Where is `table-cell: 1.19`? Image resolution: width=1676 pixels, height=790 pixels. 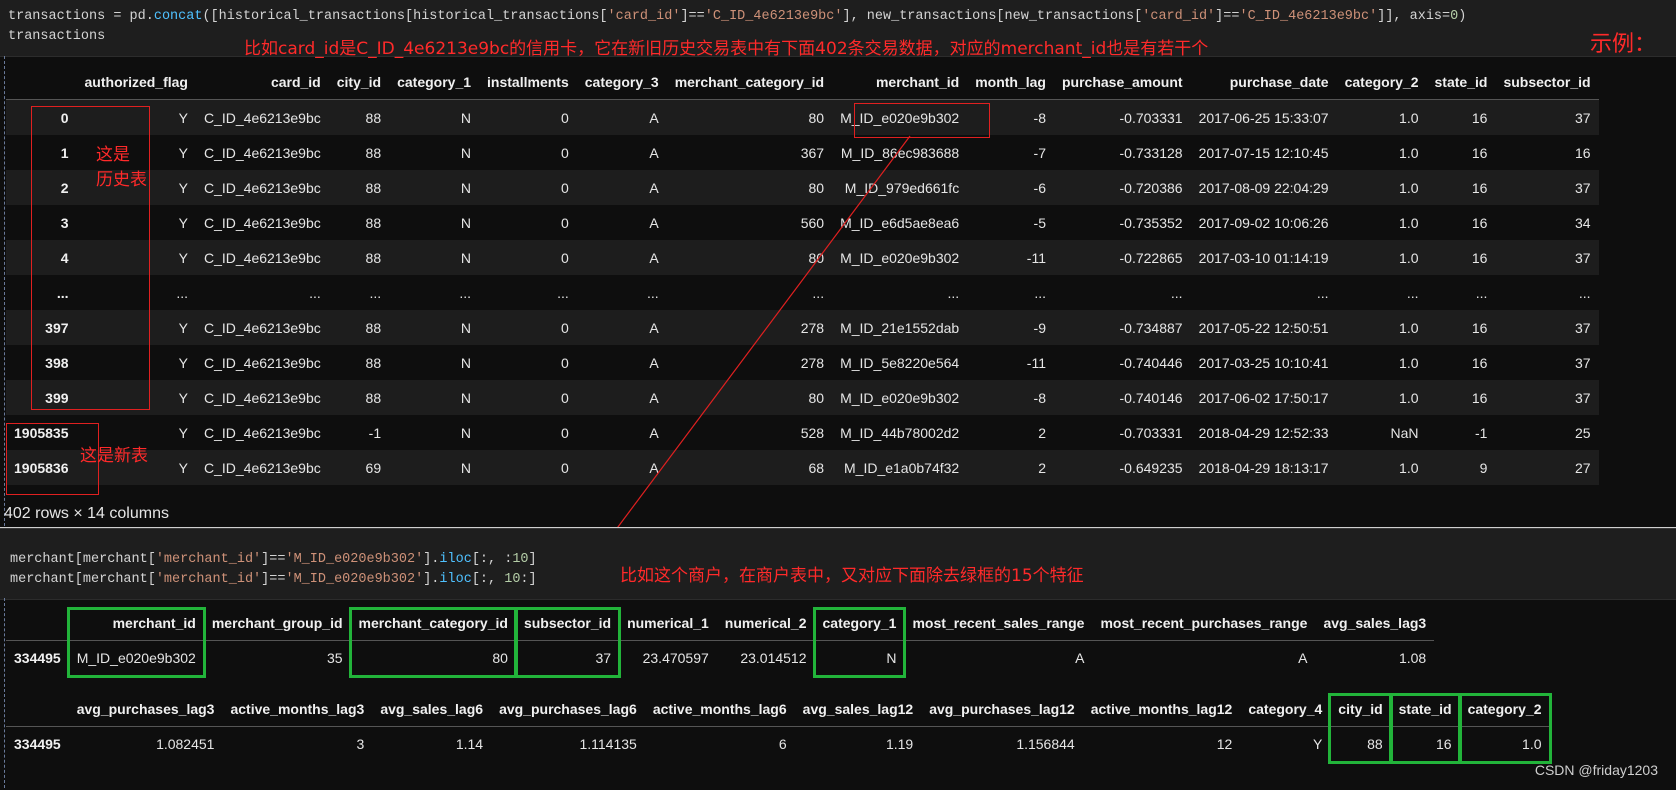 table-cell: 1.19 is located at coordinates (899, 744).